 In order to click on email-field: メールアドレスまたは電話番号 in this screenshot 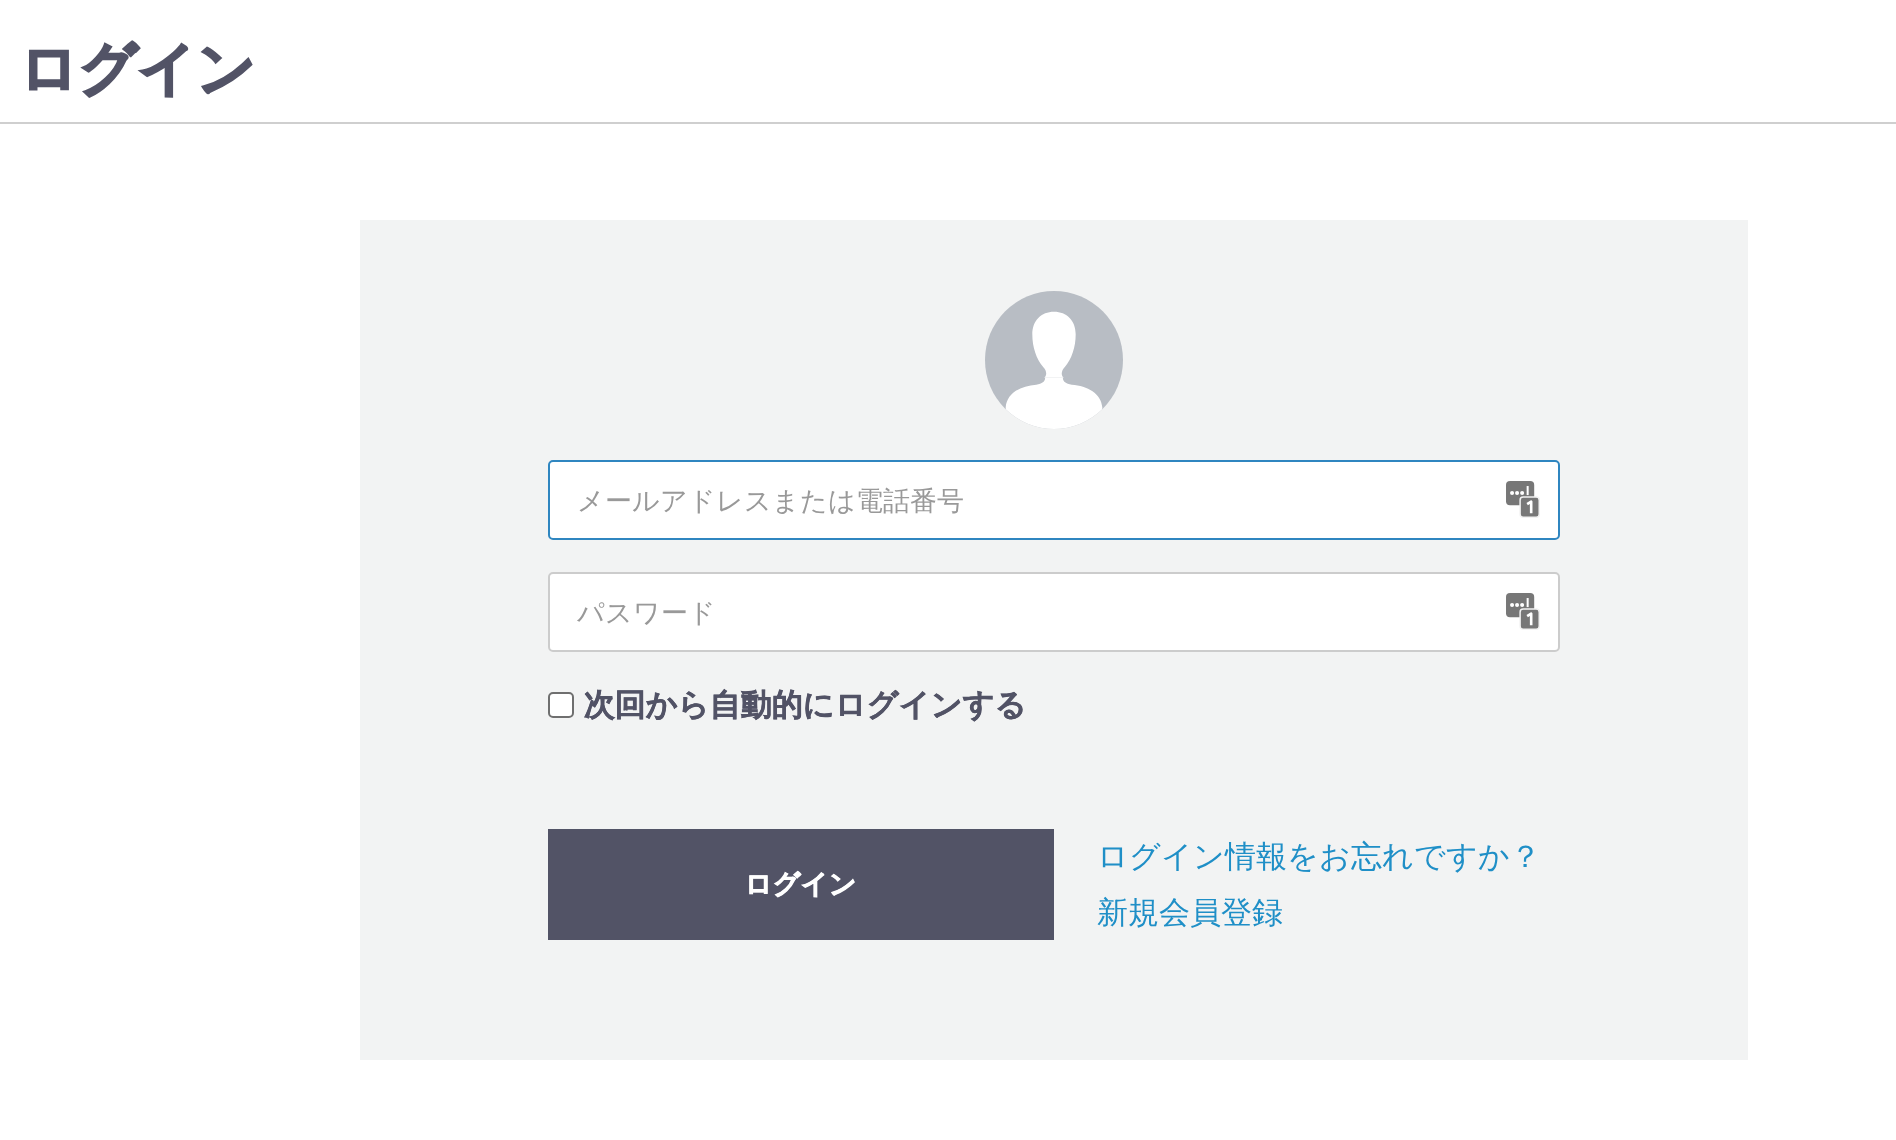, I will do `click(1054, 500)`.